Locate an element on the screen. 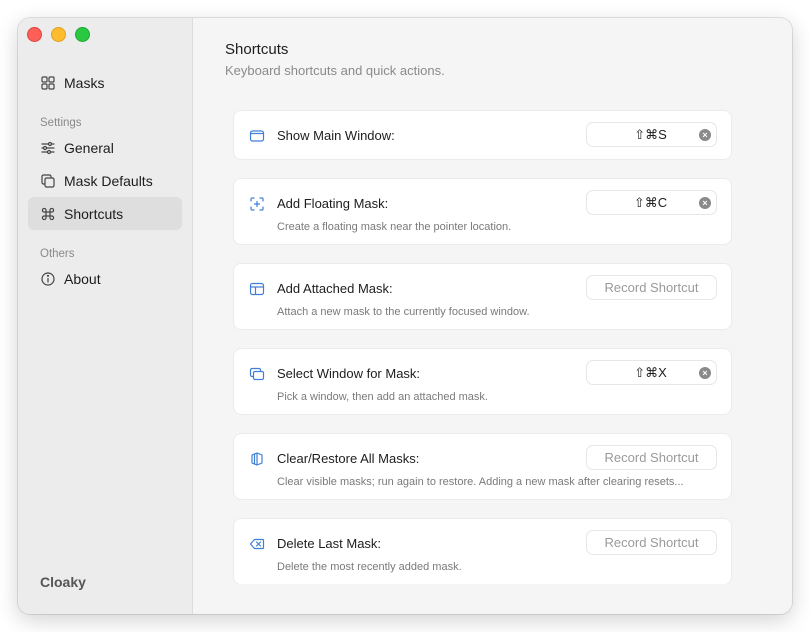  shortcut-recorder: ⇧⌘S × is located at coordinates (651, 134).